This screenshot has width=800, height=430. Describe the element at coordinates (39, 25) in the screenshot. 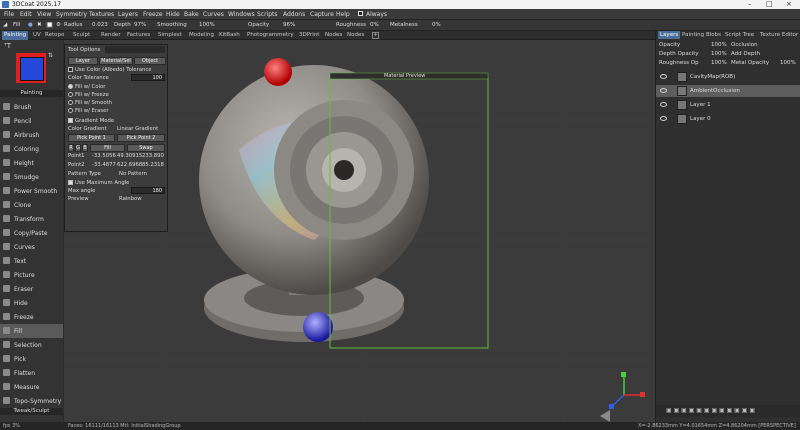

I see `color-pick-icon: ✖` at that location.